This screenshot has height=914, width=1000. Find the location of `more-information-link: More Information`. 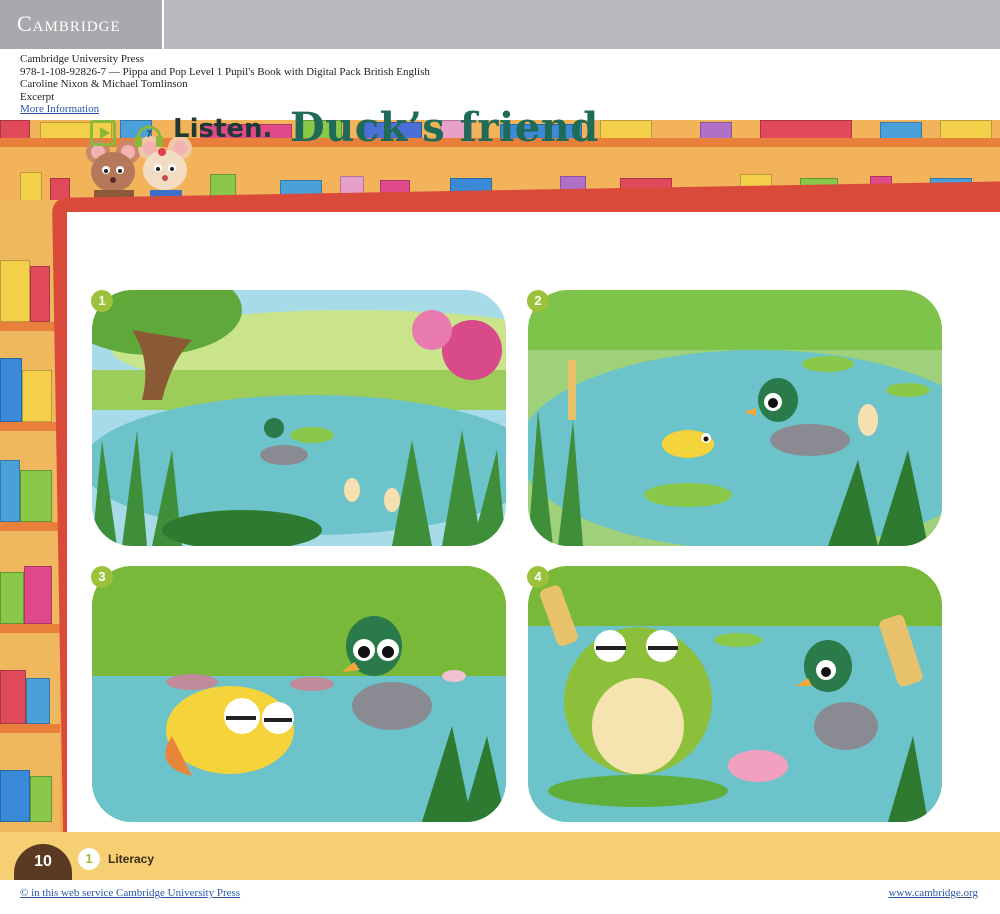

more-information-link: More Information is located at coordinates (59, 109).